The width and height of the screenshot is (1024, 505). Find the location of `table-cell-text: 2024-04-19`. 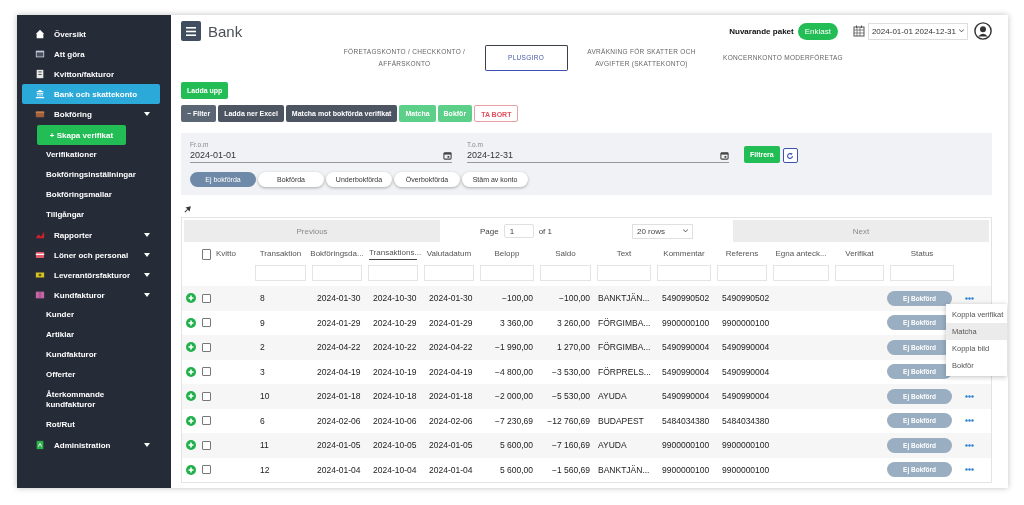

table-cell-text: 2024-04-19 is located at coordinates (339, 371).